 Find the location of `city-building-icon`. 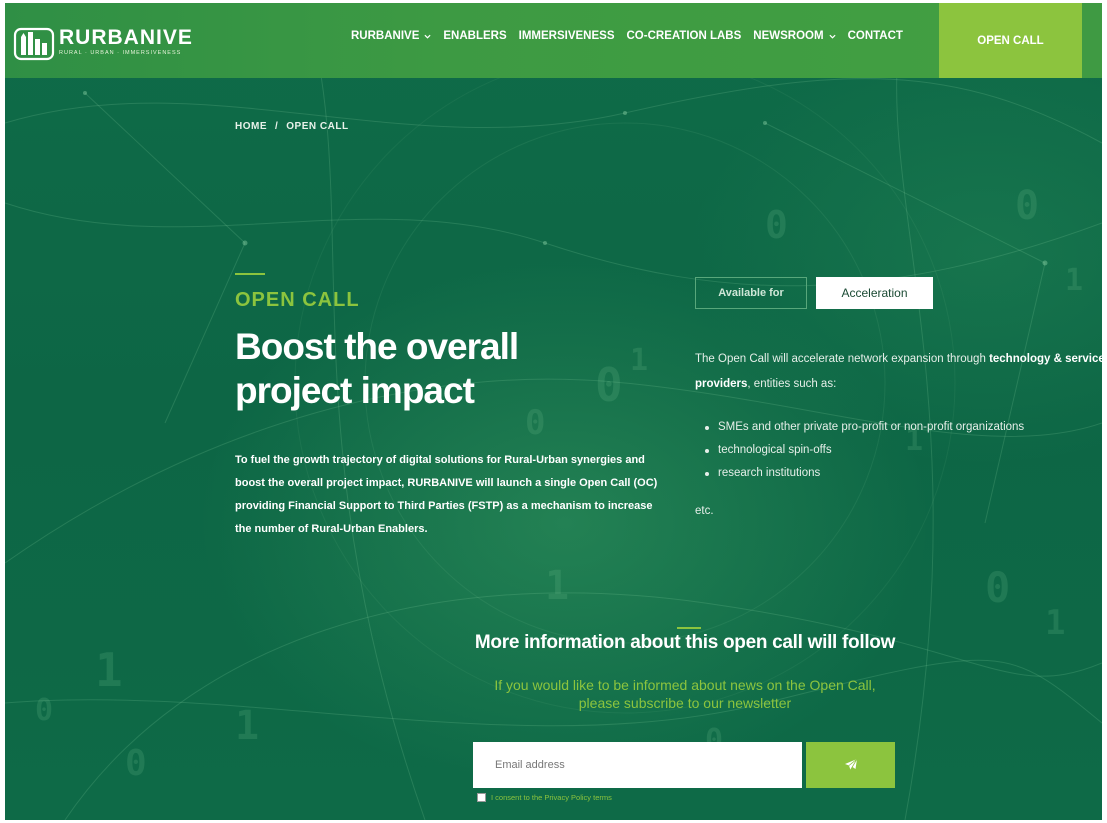

city-building-icon is located at coordinates (34, 44).